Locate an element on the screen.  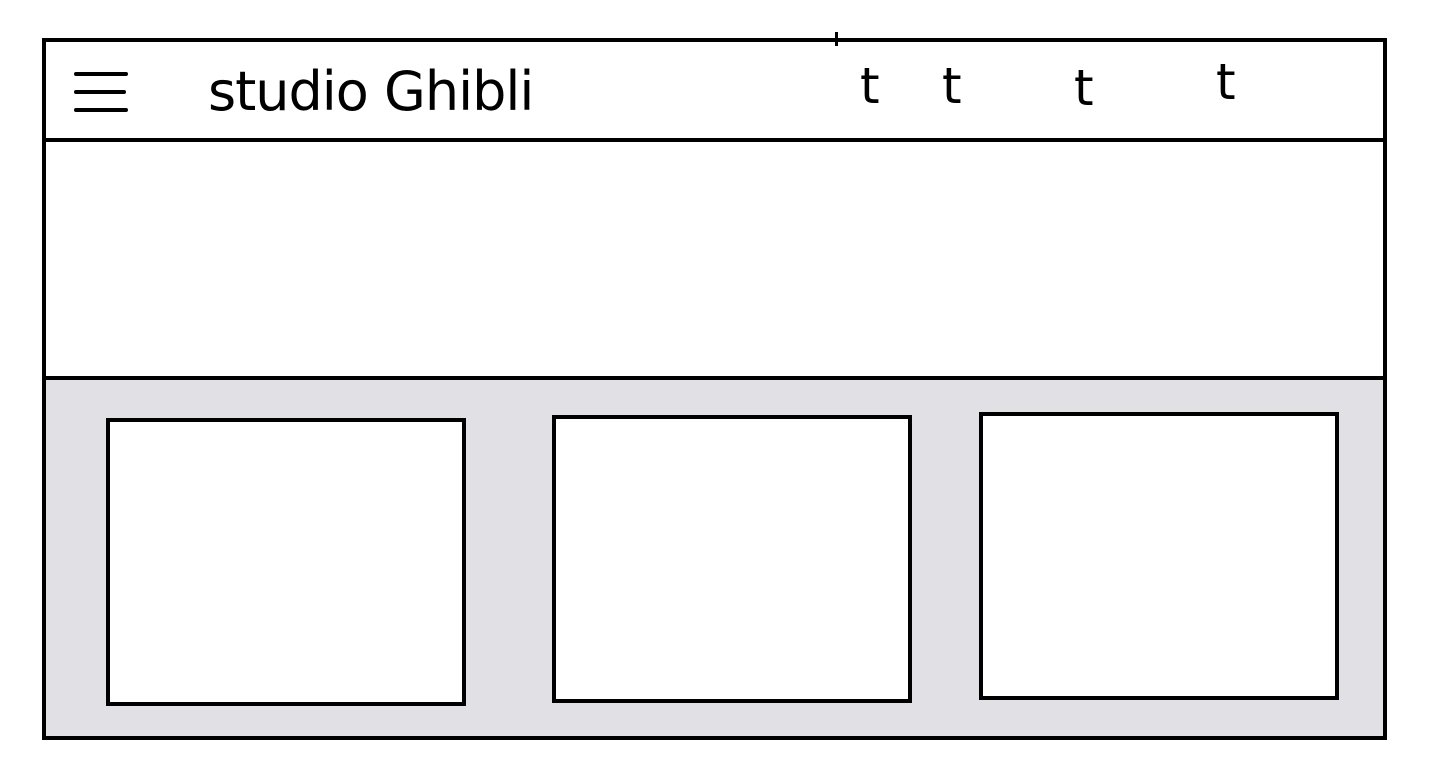
brand-title: studio Ghibli is located at coordinates (371, 92).